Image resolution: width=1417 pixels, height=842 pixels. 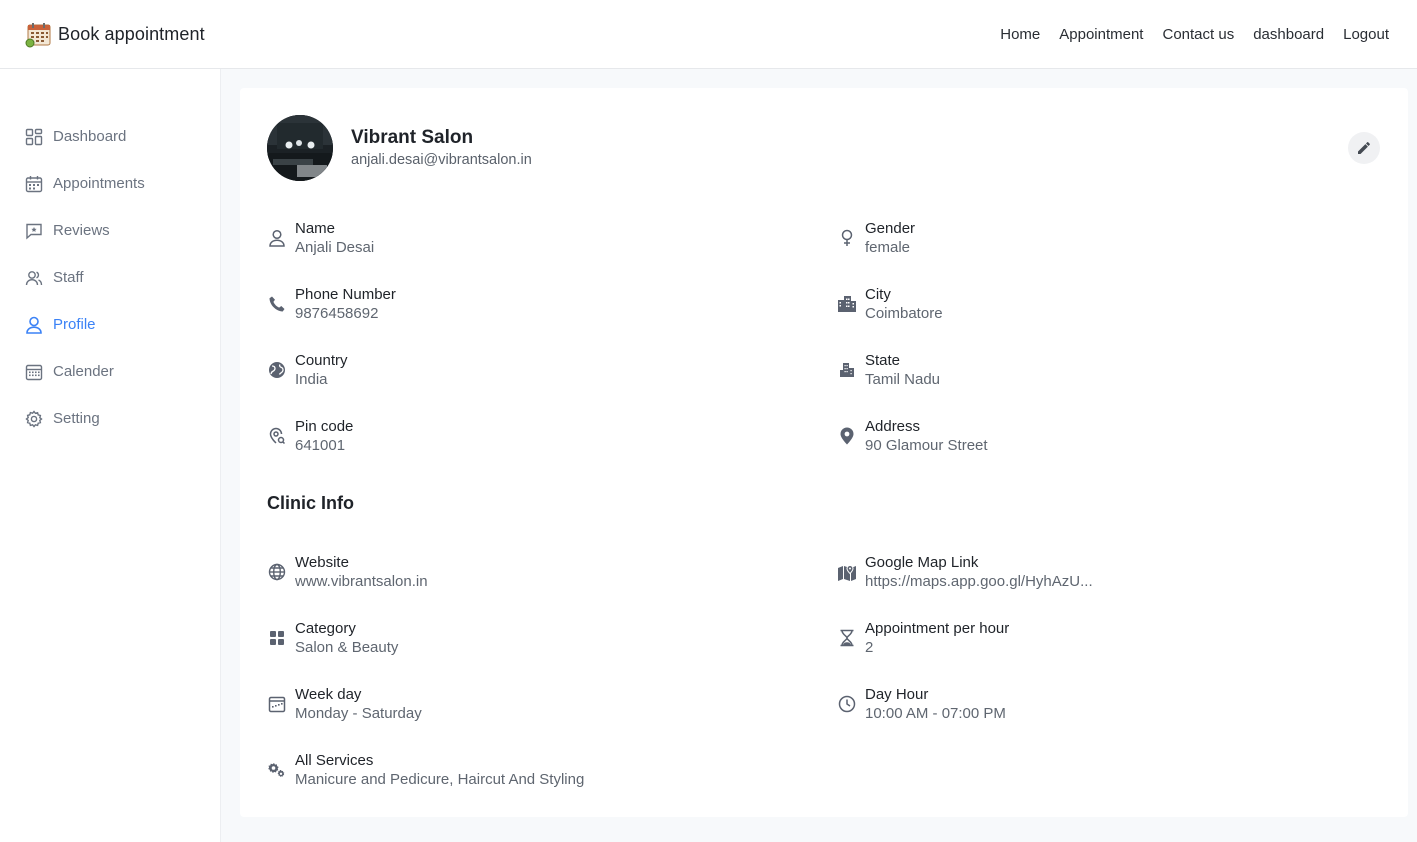 I want to click on field-phone: Phone Number 9876458692, so click(x=331, y=304).